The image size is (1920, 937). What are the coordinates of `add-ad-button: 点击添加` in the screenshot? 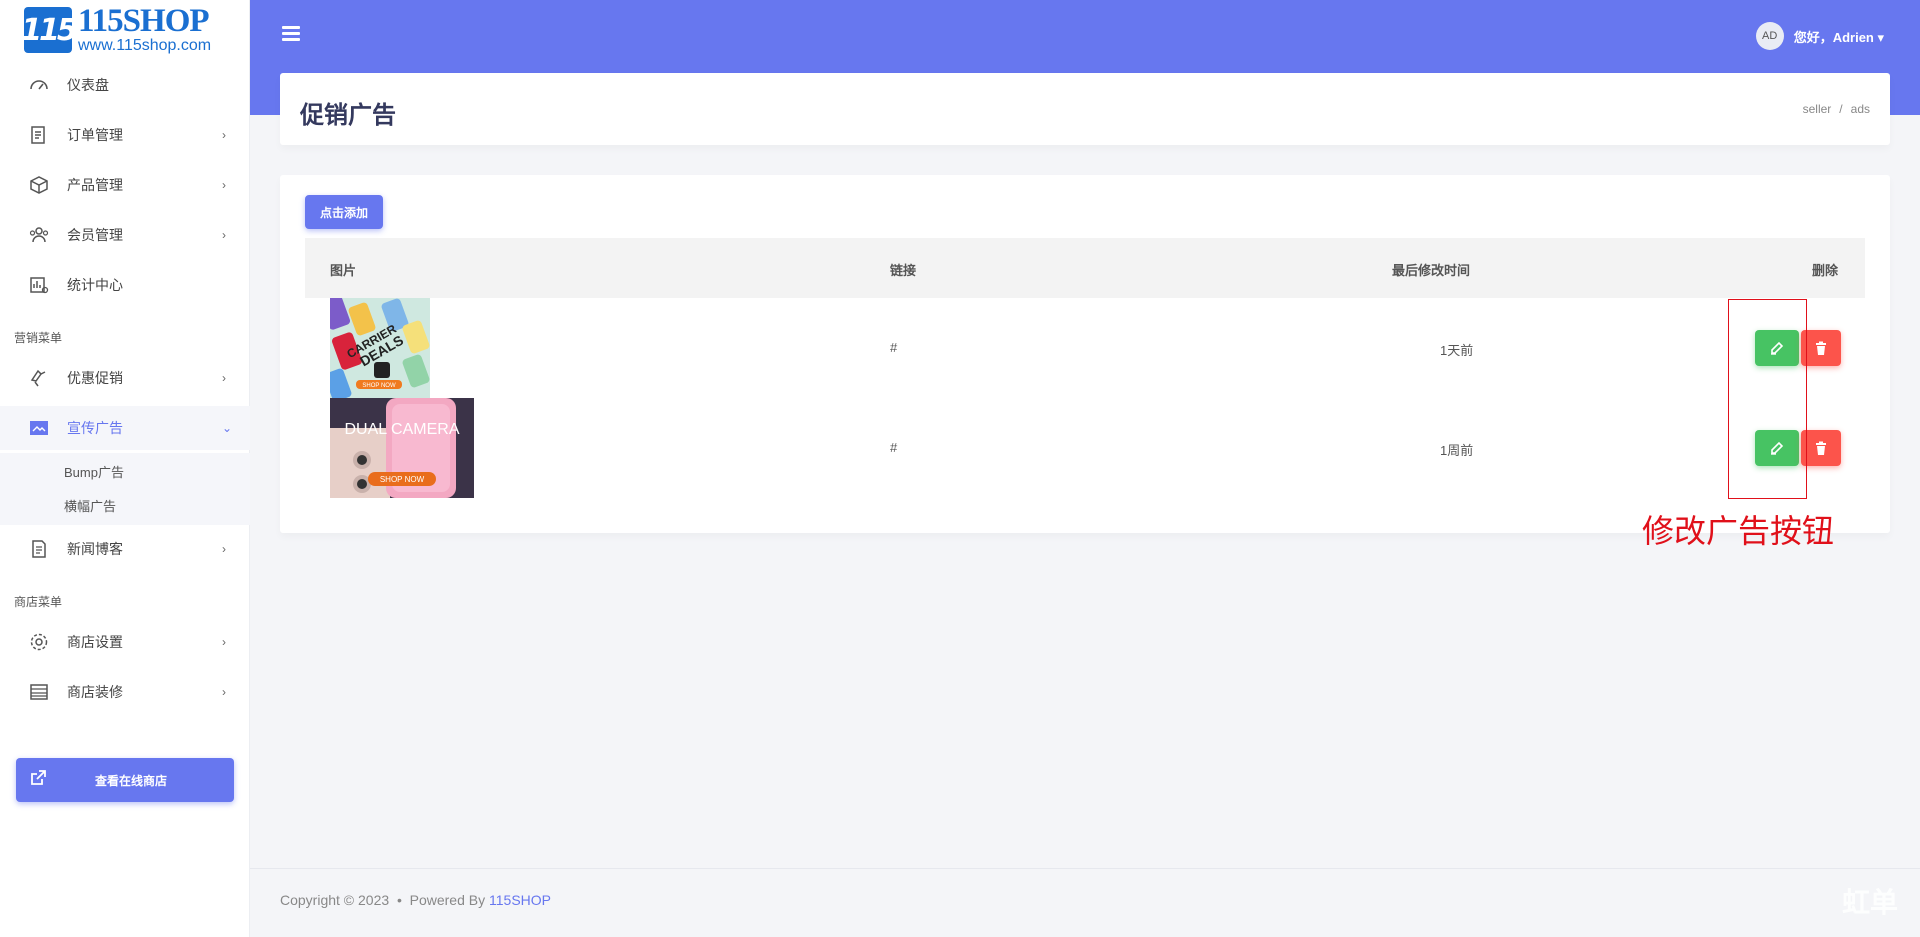 It's located at (344, 212).